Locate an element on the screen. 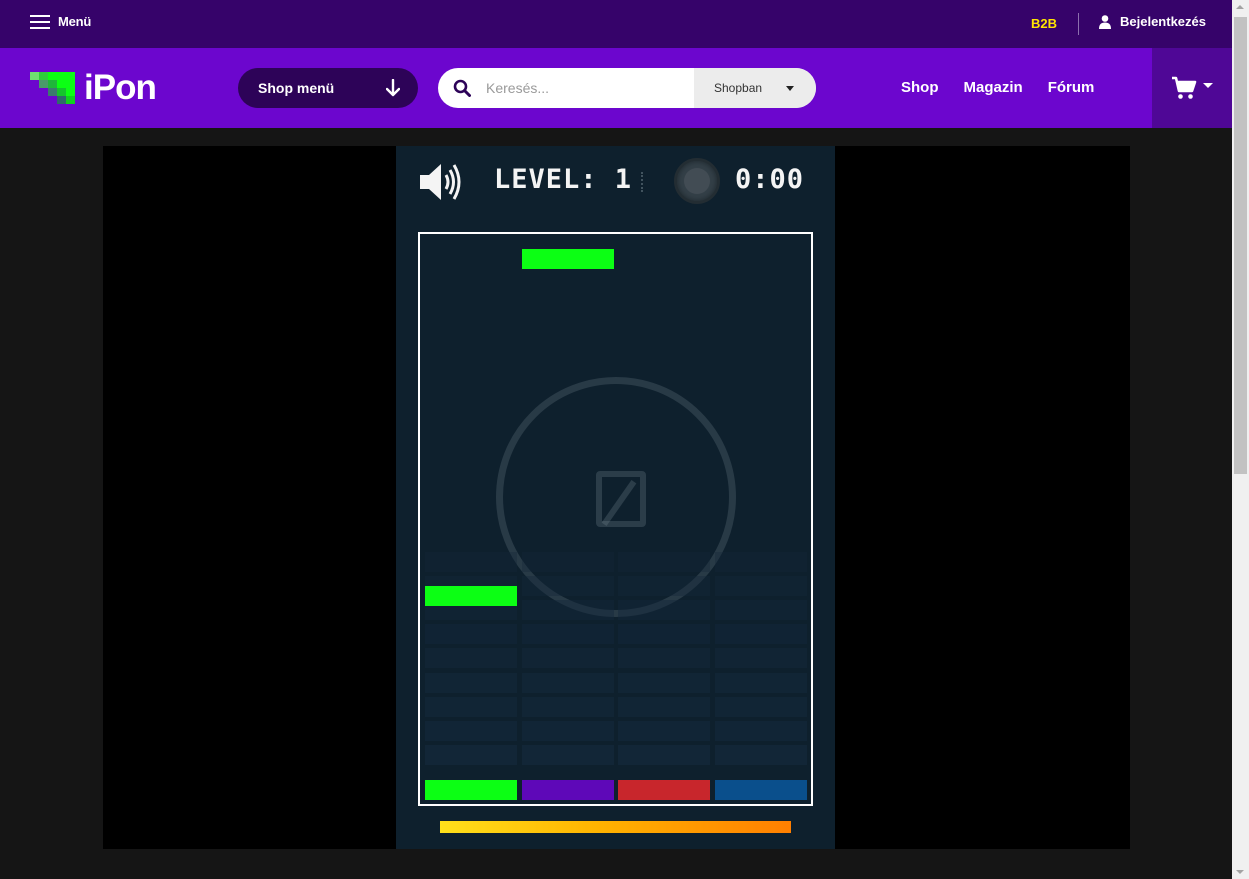 The height and width of the screenshot is (879, 1249). timer-label: 0:00 is located at coordinates (770, 179).